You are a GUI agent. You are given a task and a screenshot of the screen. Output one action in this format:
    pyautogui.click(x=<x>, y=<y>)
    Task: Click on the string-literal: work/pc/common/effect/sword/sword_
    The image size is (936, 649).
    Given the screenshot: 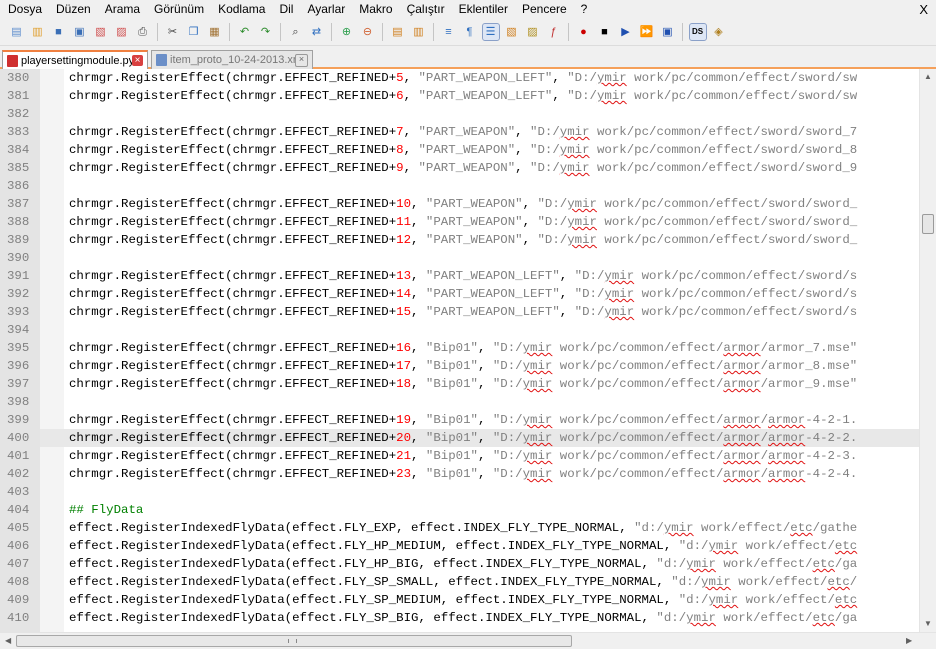 What is the action you would take?
    pyautogui.click(x=727, y=240)
    